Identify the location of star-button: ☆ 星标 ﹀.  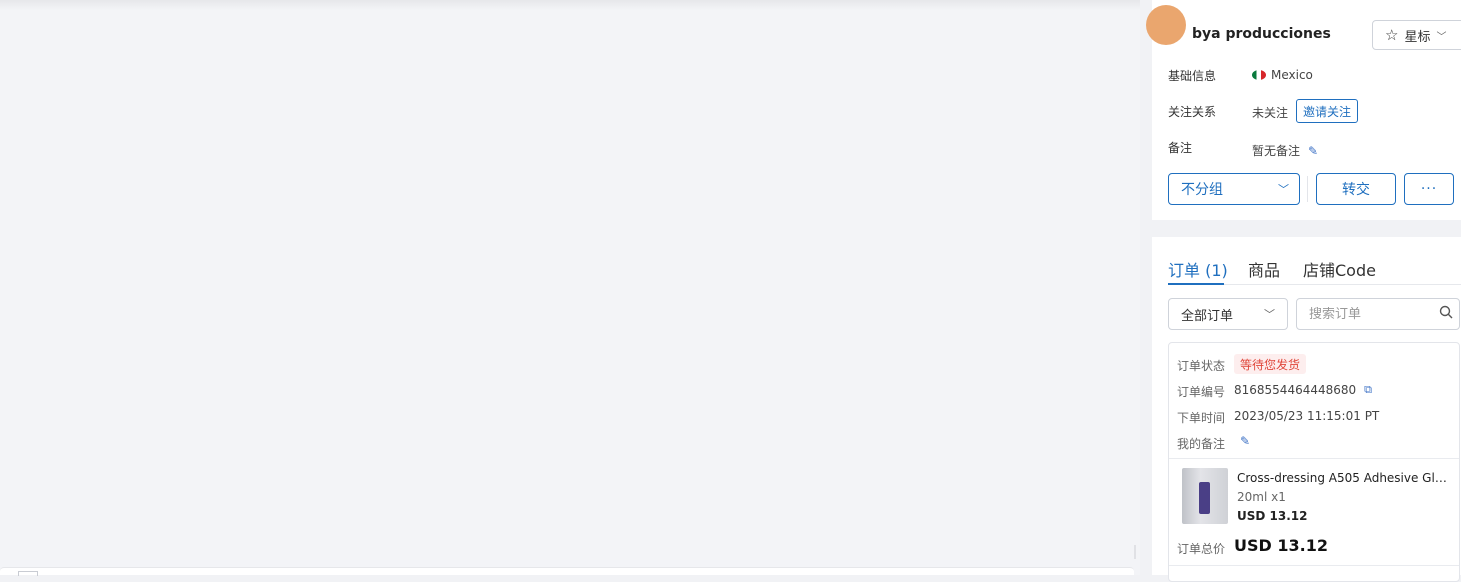
(1416, 35).